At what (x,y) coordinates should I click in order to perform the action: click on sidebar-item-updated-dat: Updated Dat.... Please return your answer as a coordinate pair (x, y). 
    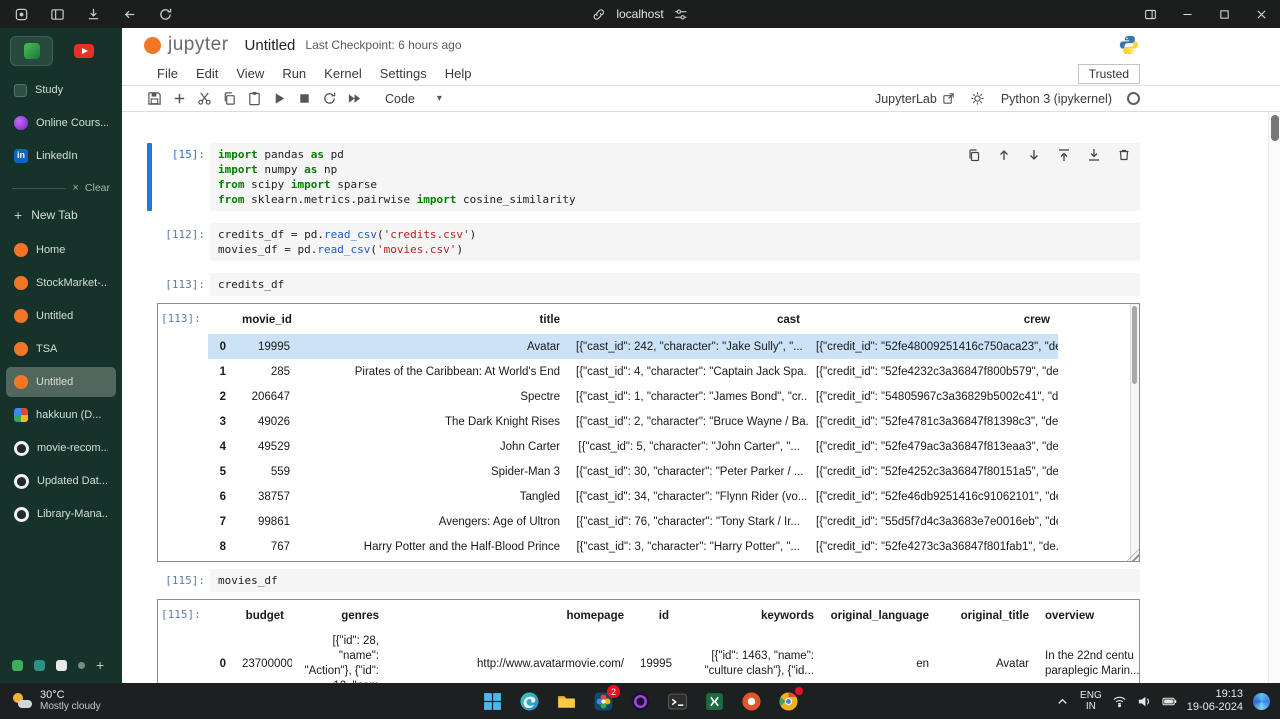
    Looking at the image, I should click on (61, 481).